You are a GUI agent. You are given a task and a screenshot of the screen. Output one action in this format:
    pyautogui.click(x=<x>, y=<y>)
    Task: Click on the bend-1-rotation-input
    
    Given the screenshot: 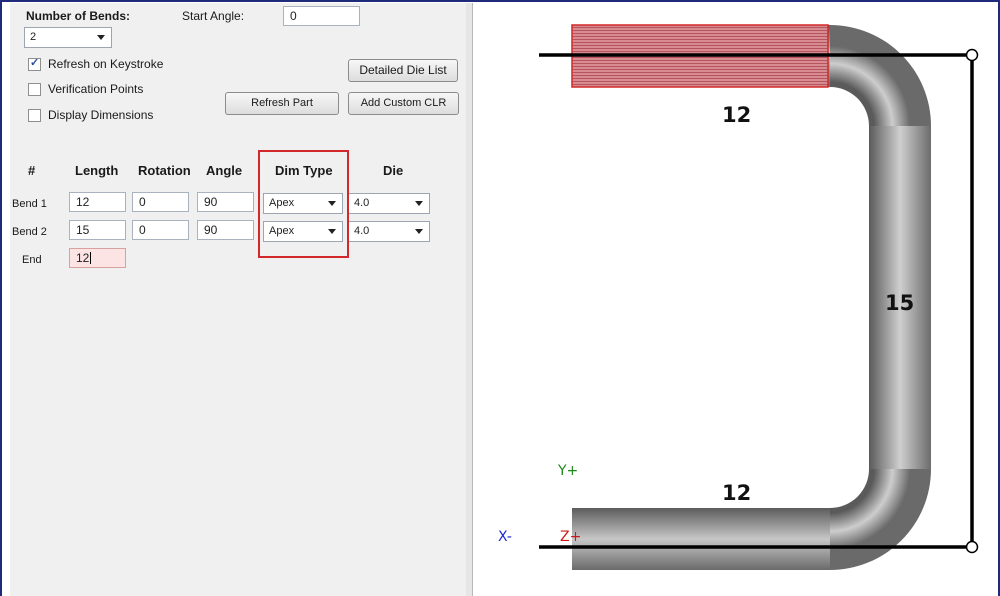 What is the action you would take?
    pyautogui.click(x=160, y=202)
    